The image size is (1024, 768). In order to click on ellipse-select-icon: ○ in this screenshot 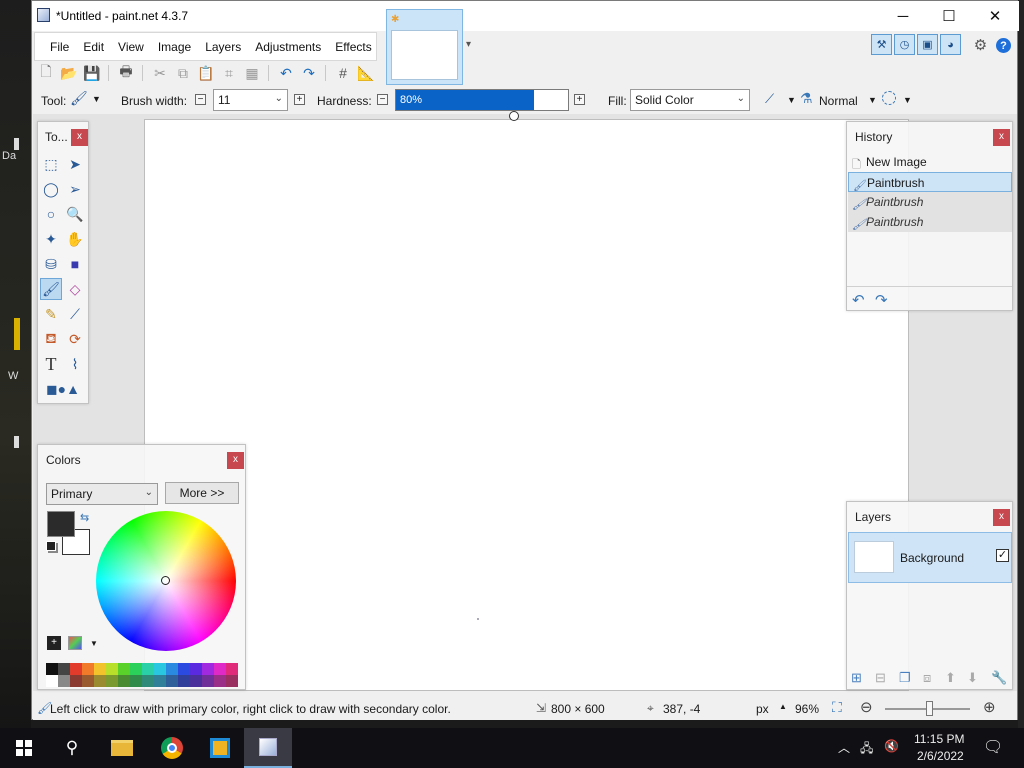, I will do `click(51, 214)`.